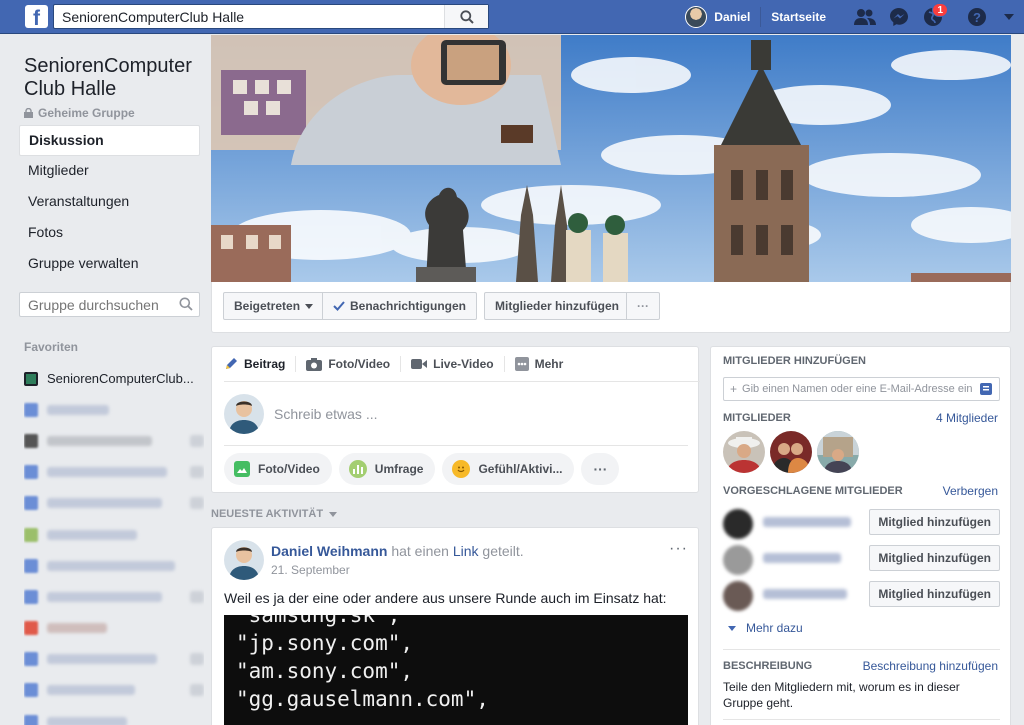  Describe the element at coordinates (109, 233) in the screenshot. I see `nav-item-photos: Fotos` at that location.